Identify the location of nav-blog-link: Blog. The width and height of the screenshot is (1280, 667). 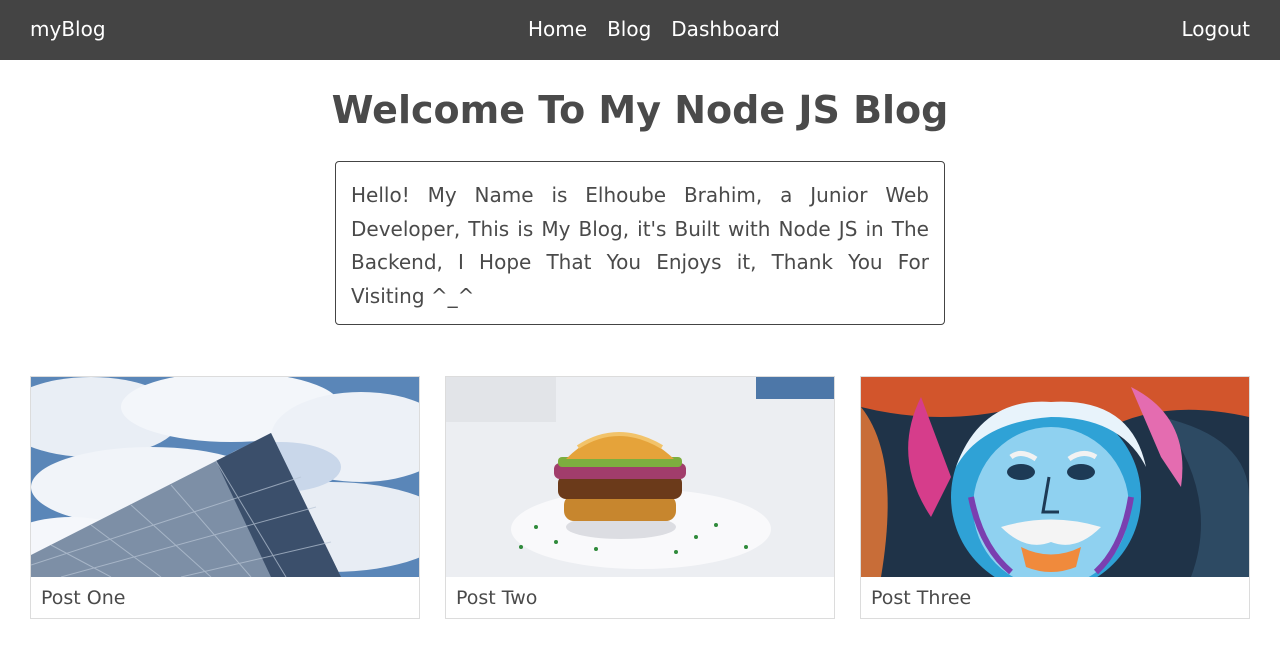
(629, 29).